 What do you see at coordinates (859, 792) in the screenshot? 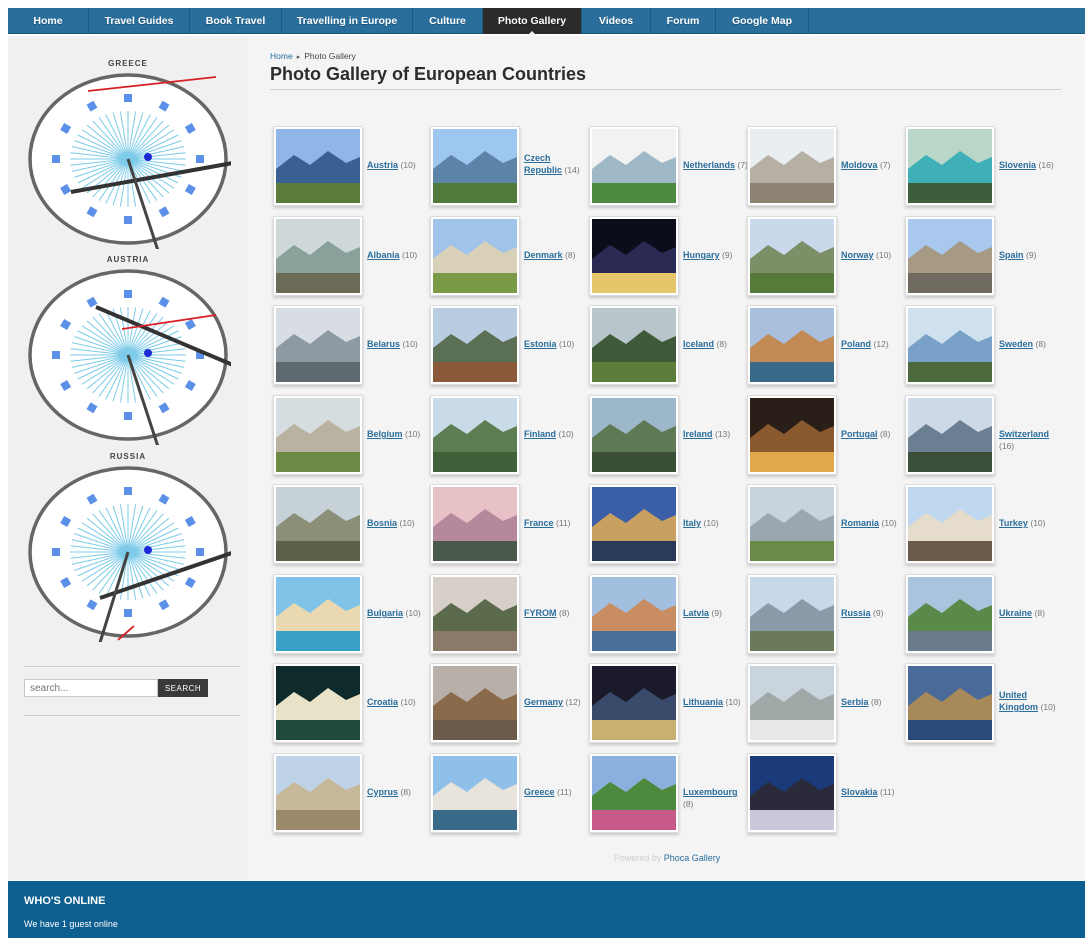
I see `country-link: Slovakia` at bounding box center [859, 792].